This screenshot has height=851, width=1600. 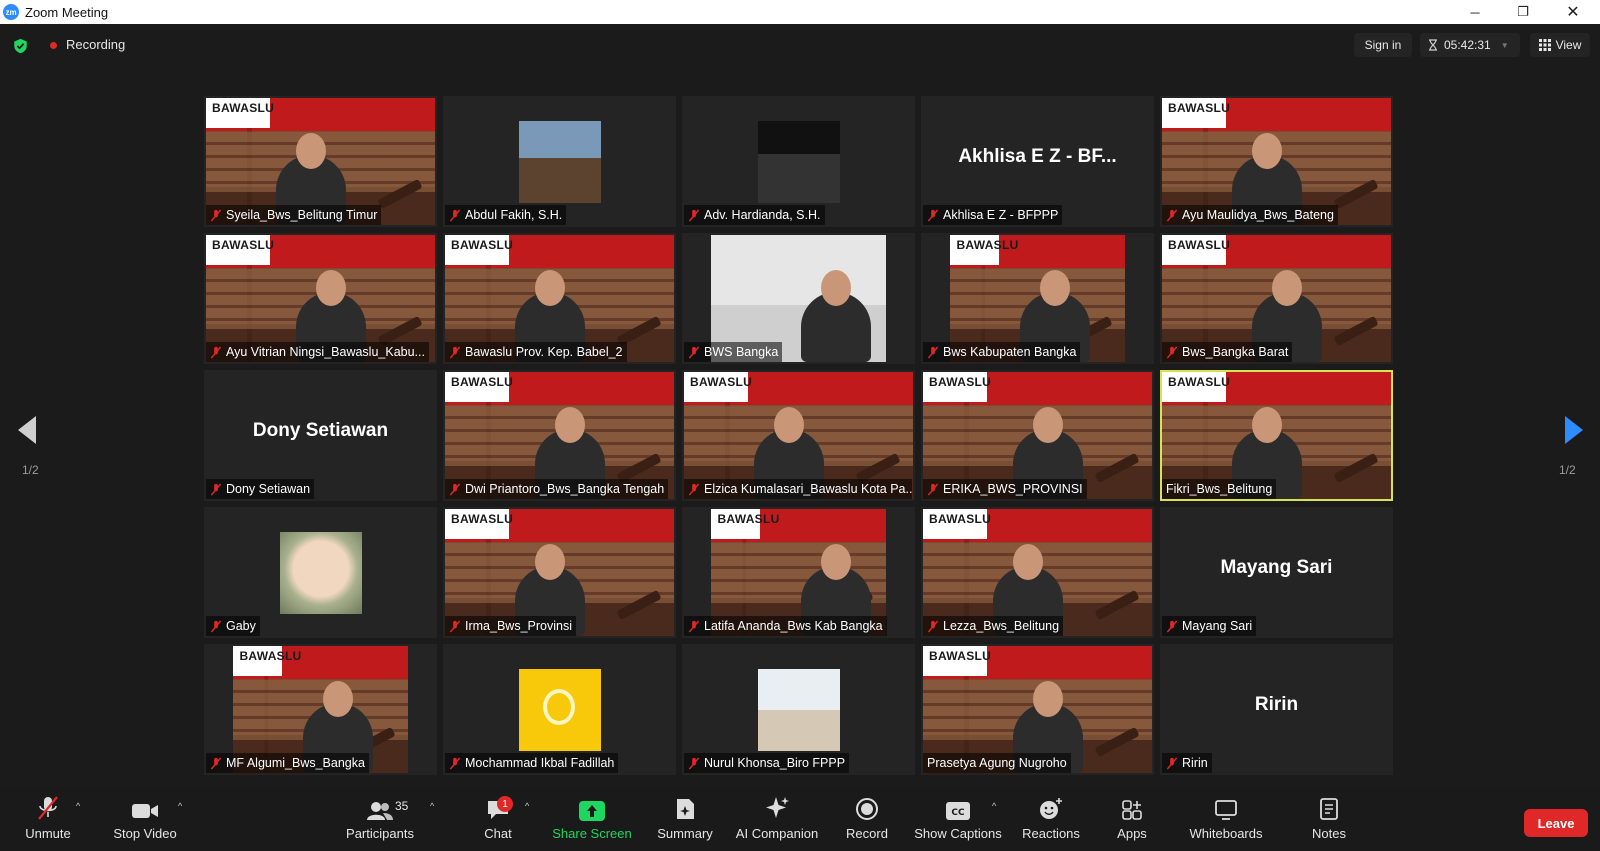 What do you see at coordinates (320, 709) in the screenshot?
I see `participant-tile: BAWASLU MF Algumi_Bws_Bangka` at bounding box center [320, 709].